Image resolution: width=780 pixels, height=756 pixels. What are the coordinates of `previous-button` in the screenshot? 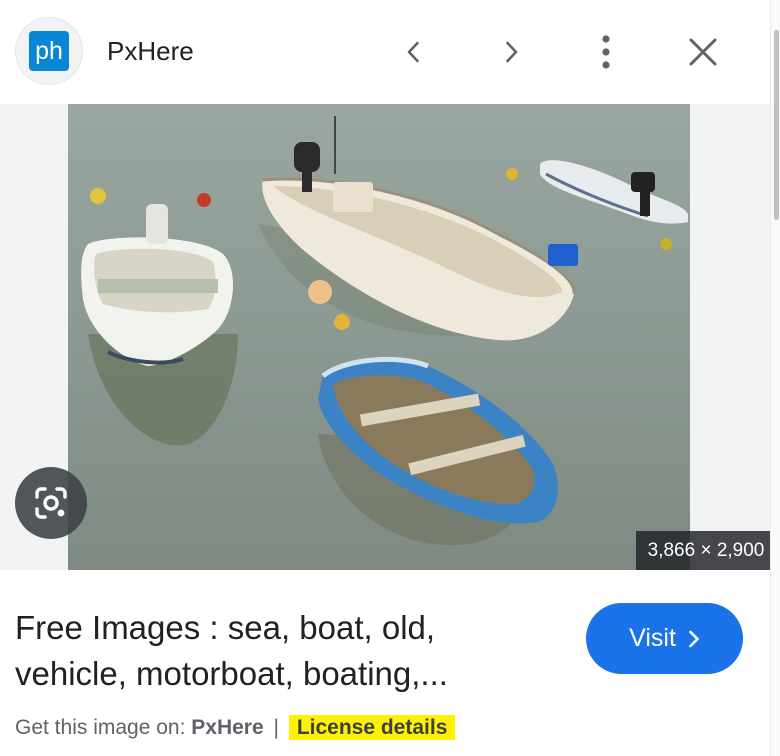 It's located at (414, 52).